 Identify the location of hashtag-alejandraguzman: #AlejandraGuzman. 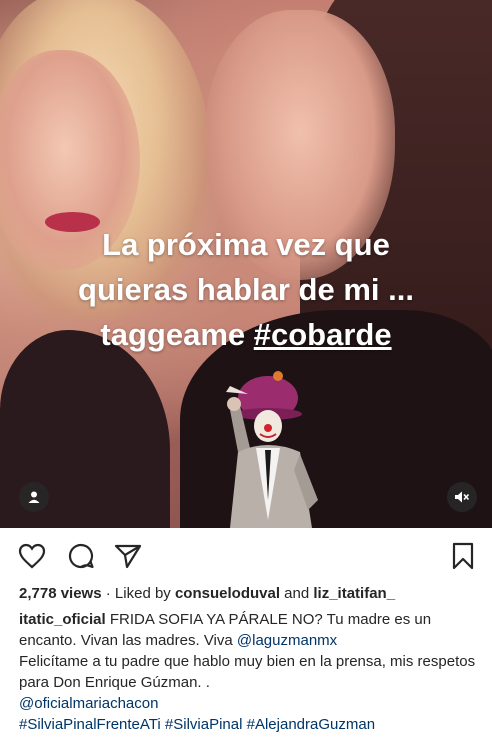
(311, 724).